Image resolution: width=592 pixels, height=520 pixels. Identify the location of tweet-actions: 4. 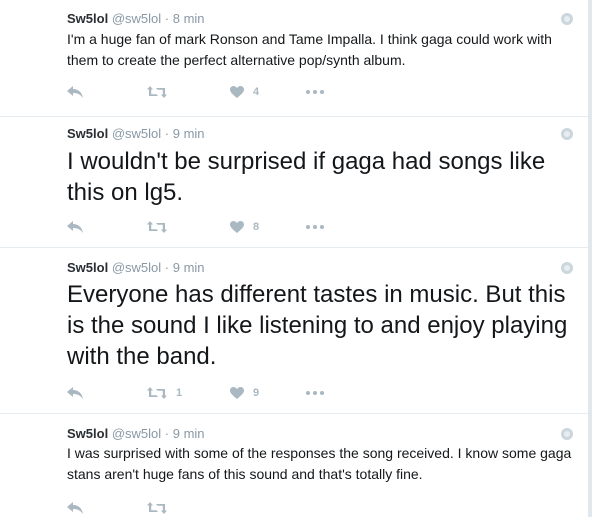
(294, 92).